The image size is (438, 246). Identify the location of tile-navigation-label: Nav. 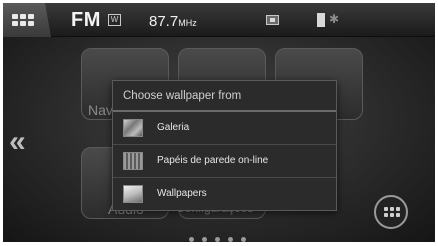
(100, 110).